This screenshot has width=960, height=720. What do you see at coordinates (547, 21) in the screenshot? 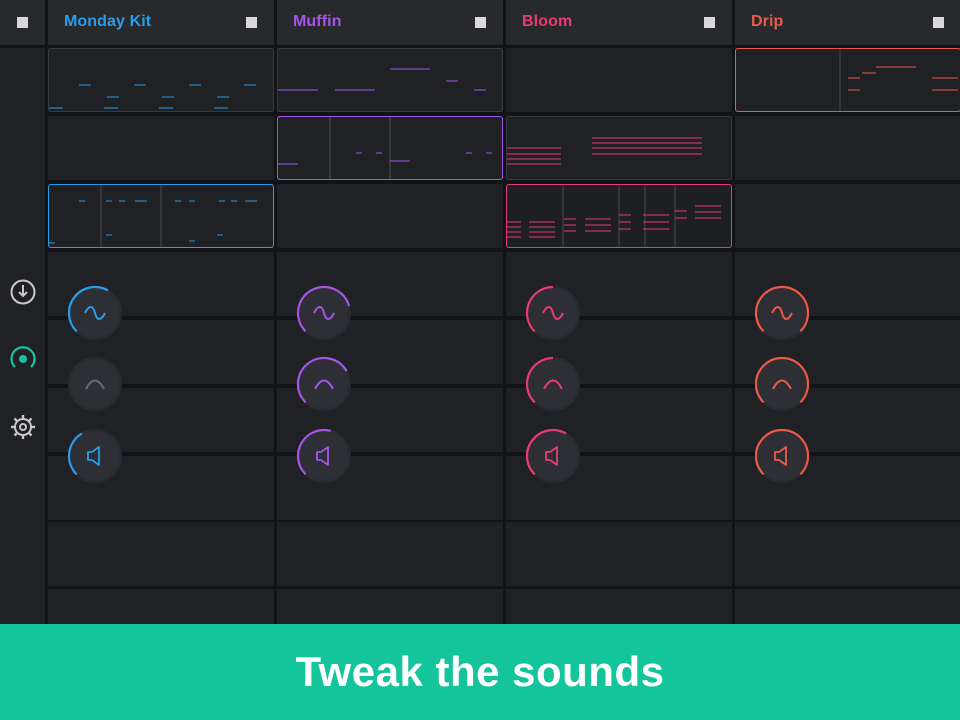
I see `track-name: Bloom` at bounding box center [547, 21].